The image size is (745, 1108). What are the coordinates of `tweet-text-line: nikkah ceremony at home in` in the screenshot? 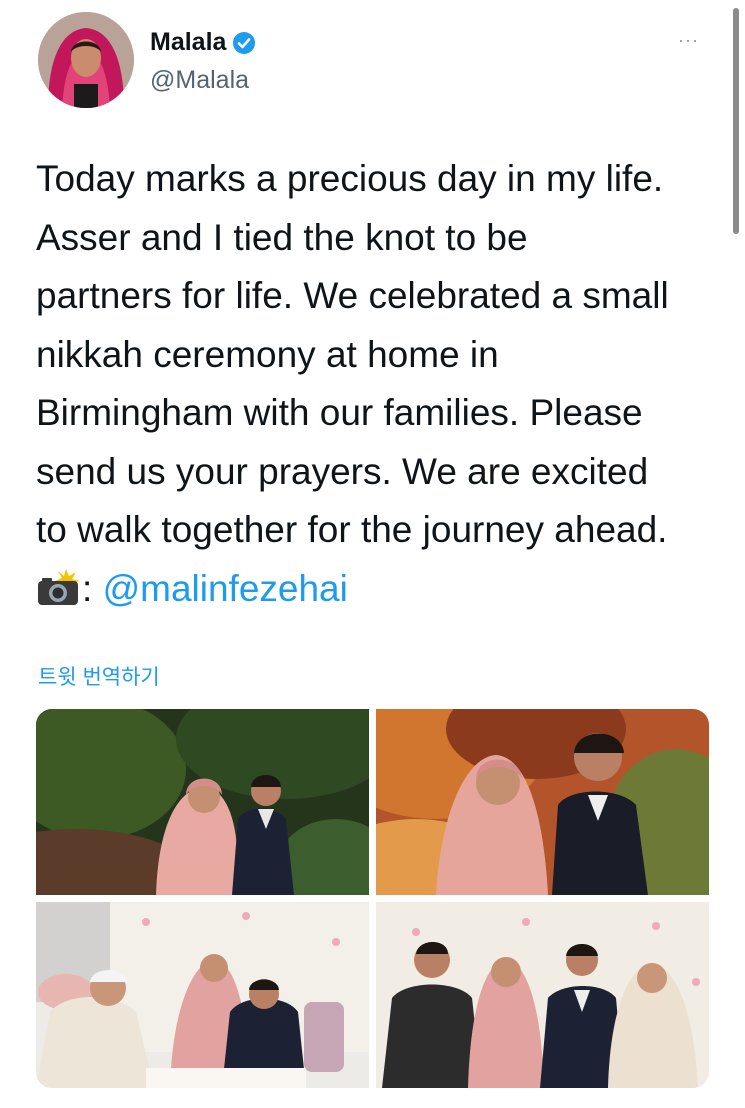 It's located at (267, 354).